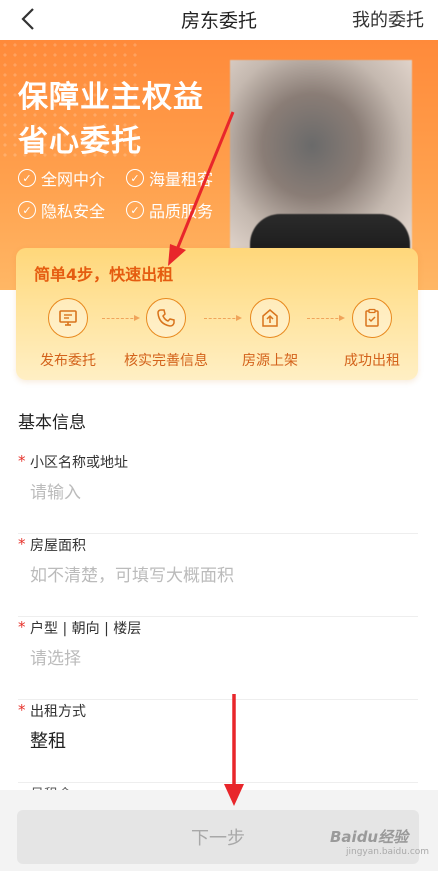 Image resolution: width=438 pixels, height=871 pixels. I want to click on field-community-address: * 小区名称或地址 请输入, so click(218, 493).